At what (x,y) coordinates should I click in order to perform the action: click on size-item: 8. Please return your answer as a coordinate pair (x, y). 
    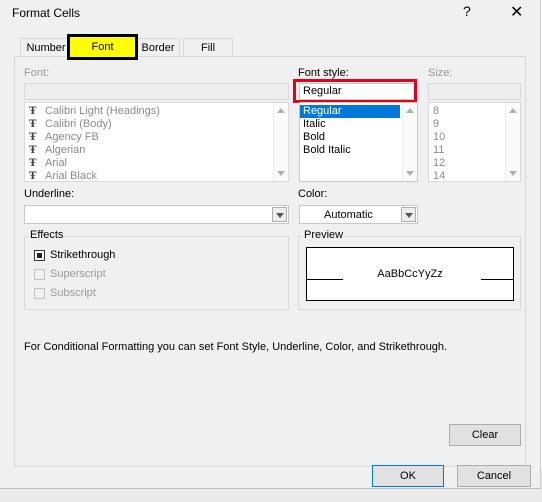
    Looking at the image, I should click on (436, 111).